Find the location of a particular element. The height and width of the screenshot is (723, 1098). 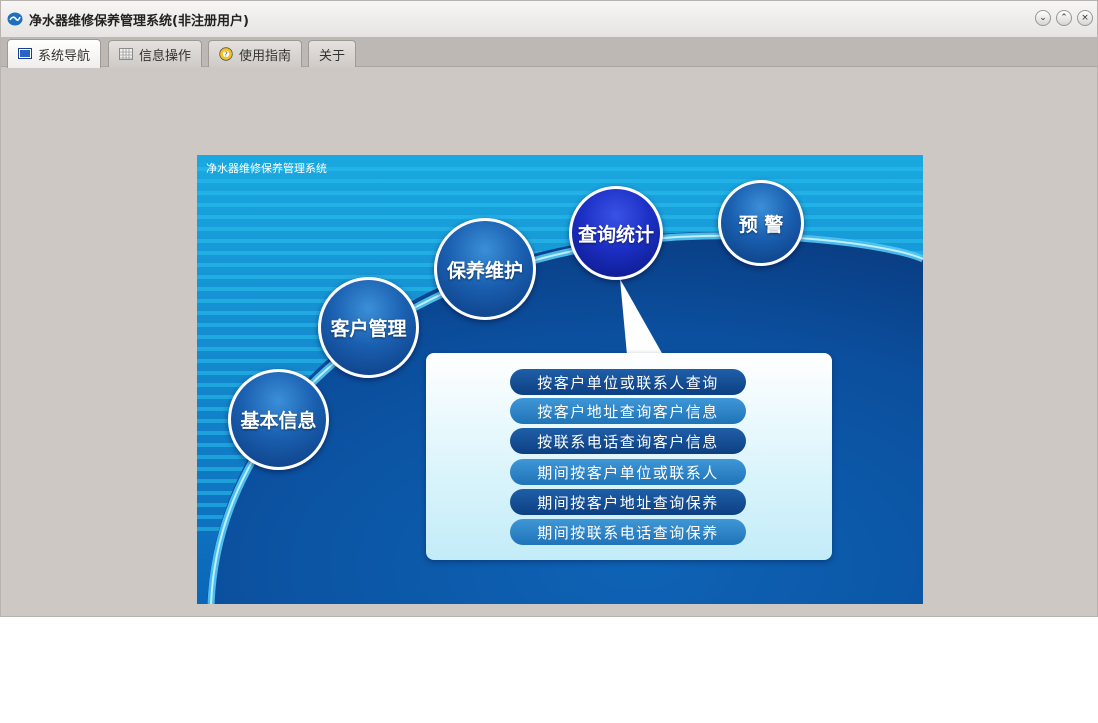

chevron-up-icon: ⌃ is located at coordinates (1064, 17).